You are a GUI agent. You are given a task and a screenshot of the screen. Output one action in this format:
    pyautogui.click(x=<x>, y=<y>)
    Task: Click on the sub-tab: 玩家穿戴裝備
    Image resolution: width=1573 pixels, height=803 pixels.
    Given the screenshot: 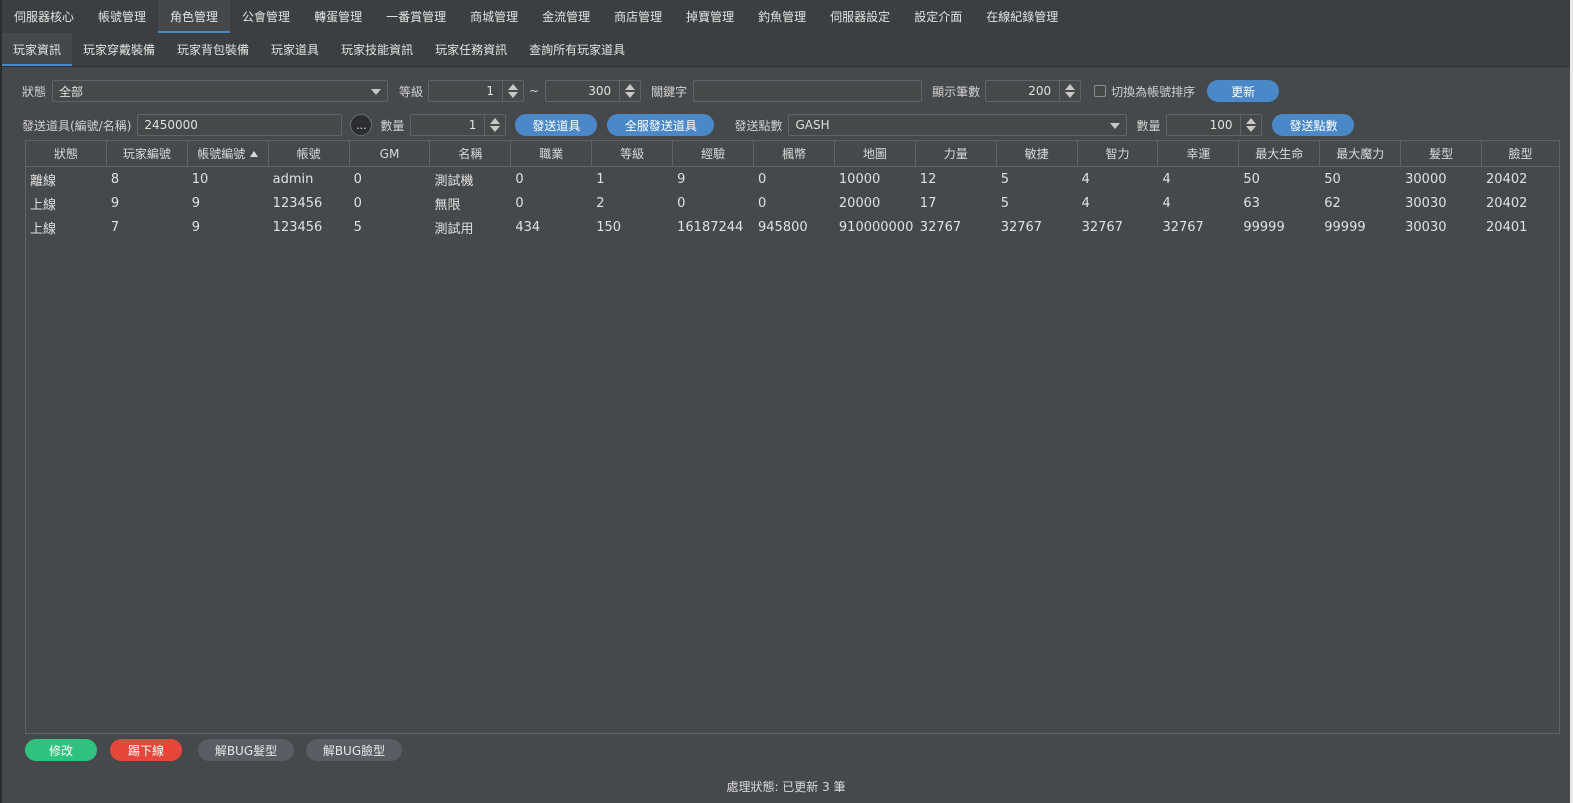 What is the action you would take?
    pyautogui.click(x=119, y=49)
    